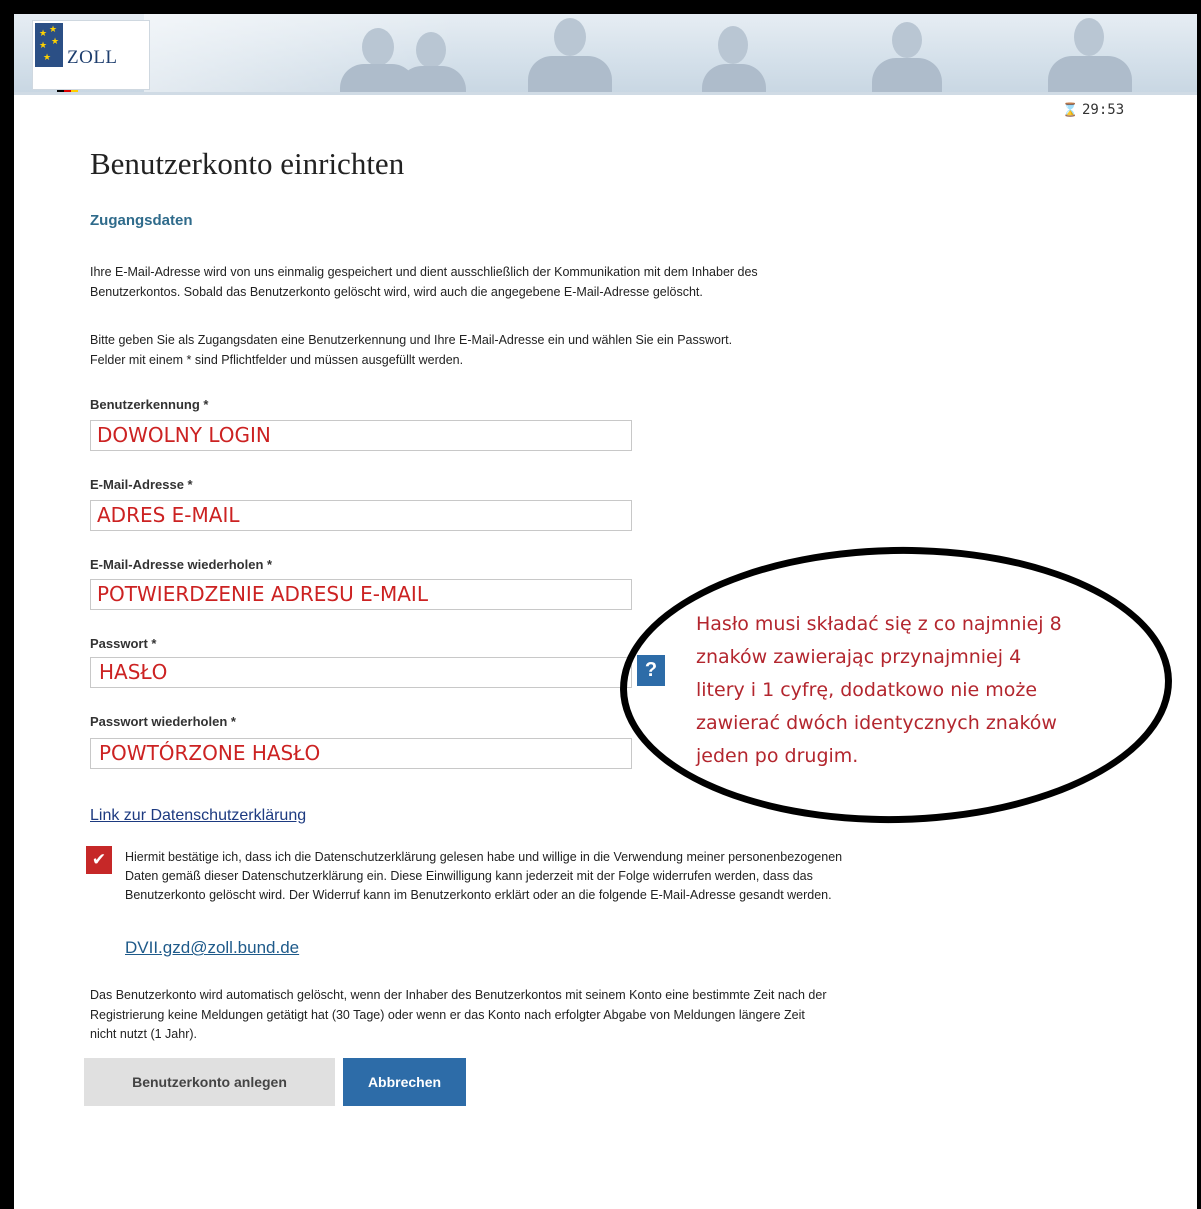 The width and height of the screenshot is (1201, 1209). I want to click on deletion-line: nicht nutzt (1 Jahr)., so click(143, 1034).